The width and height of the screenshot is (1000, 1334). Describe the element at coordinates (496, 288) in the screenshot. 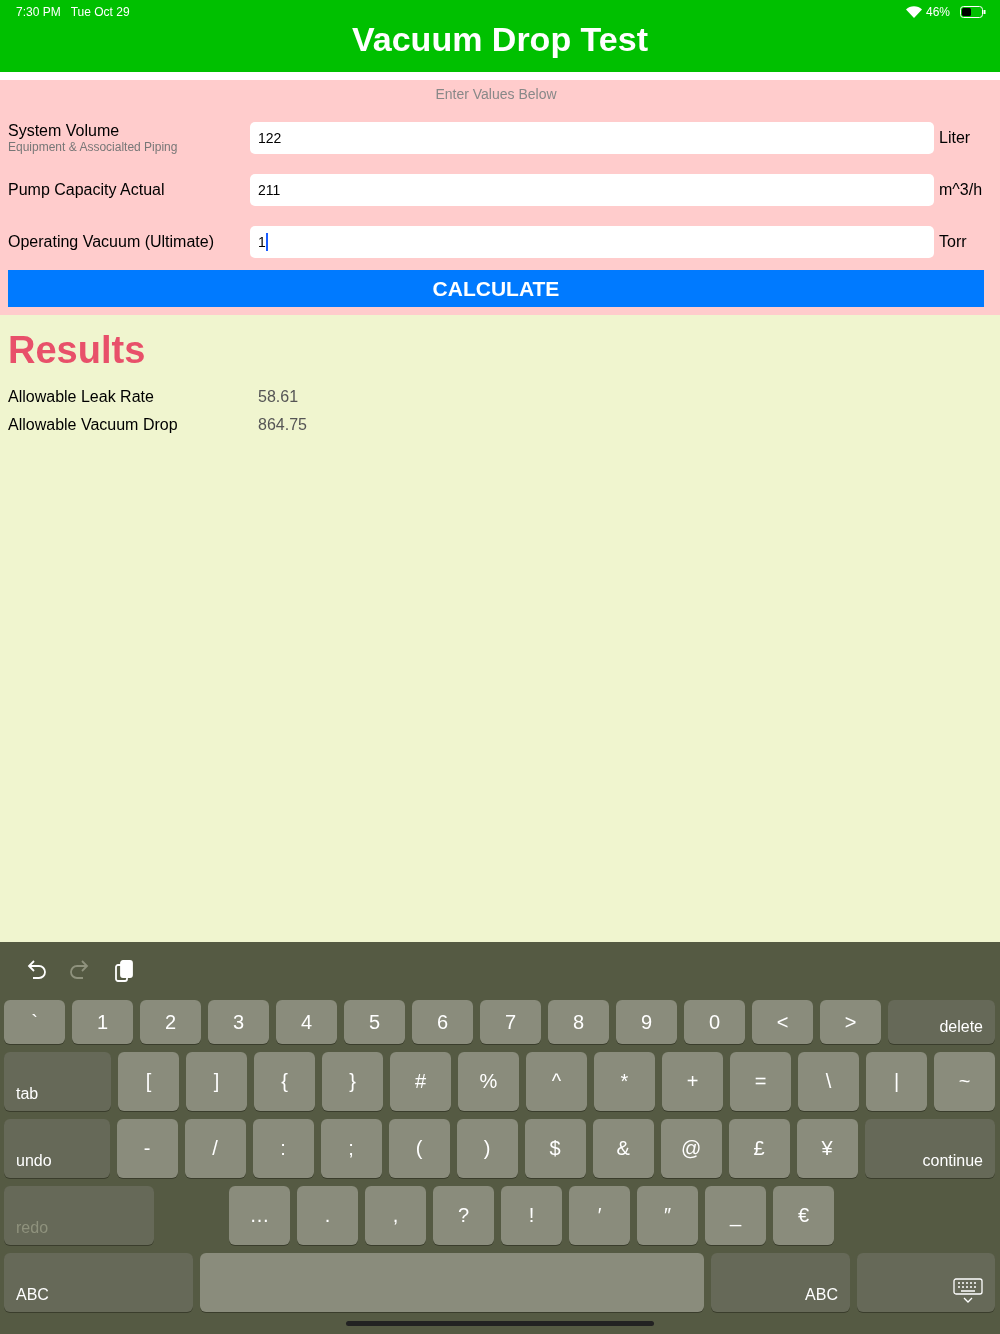

I see `calculate-button: CALCULATE` at that location.